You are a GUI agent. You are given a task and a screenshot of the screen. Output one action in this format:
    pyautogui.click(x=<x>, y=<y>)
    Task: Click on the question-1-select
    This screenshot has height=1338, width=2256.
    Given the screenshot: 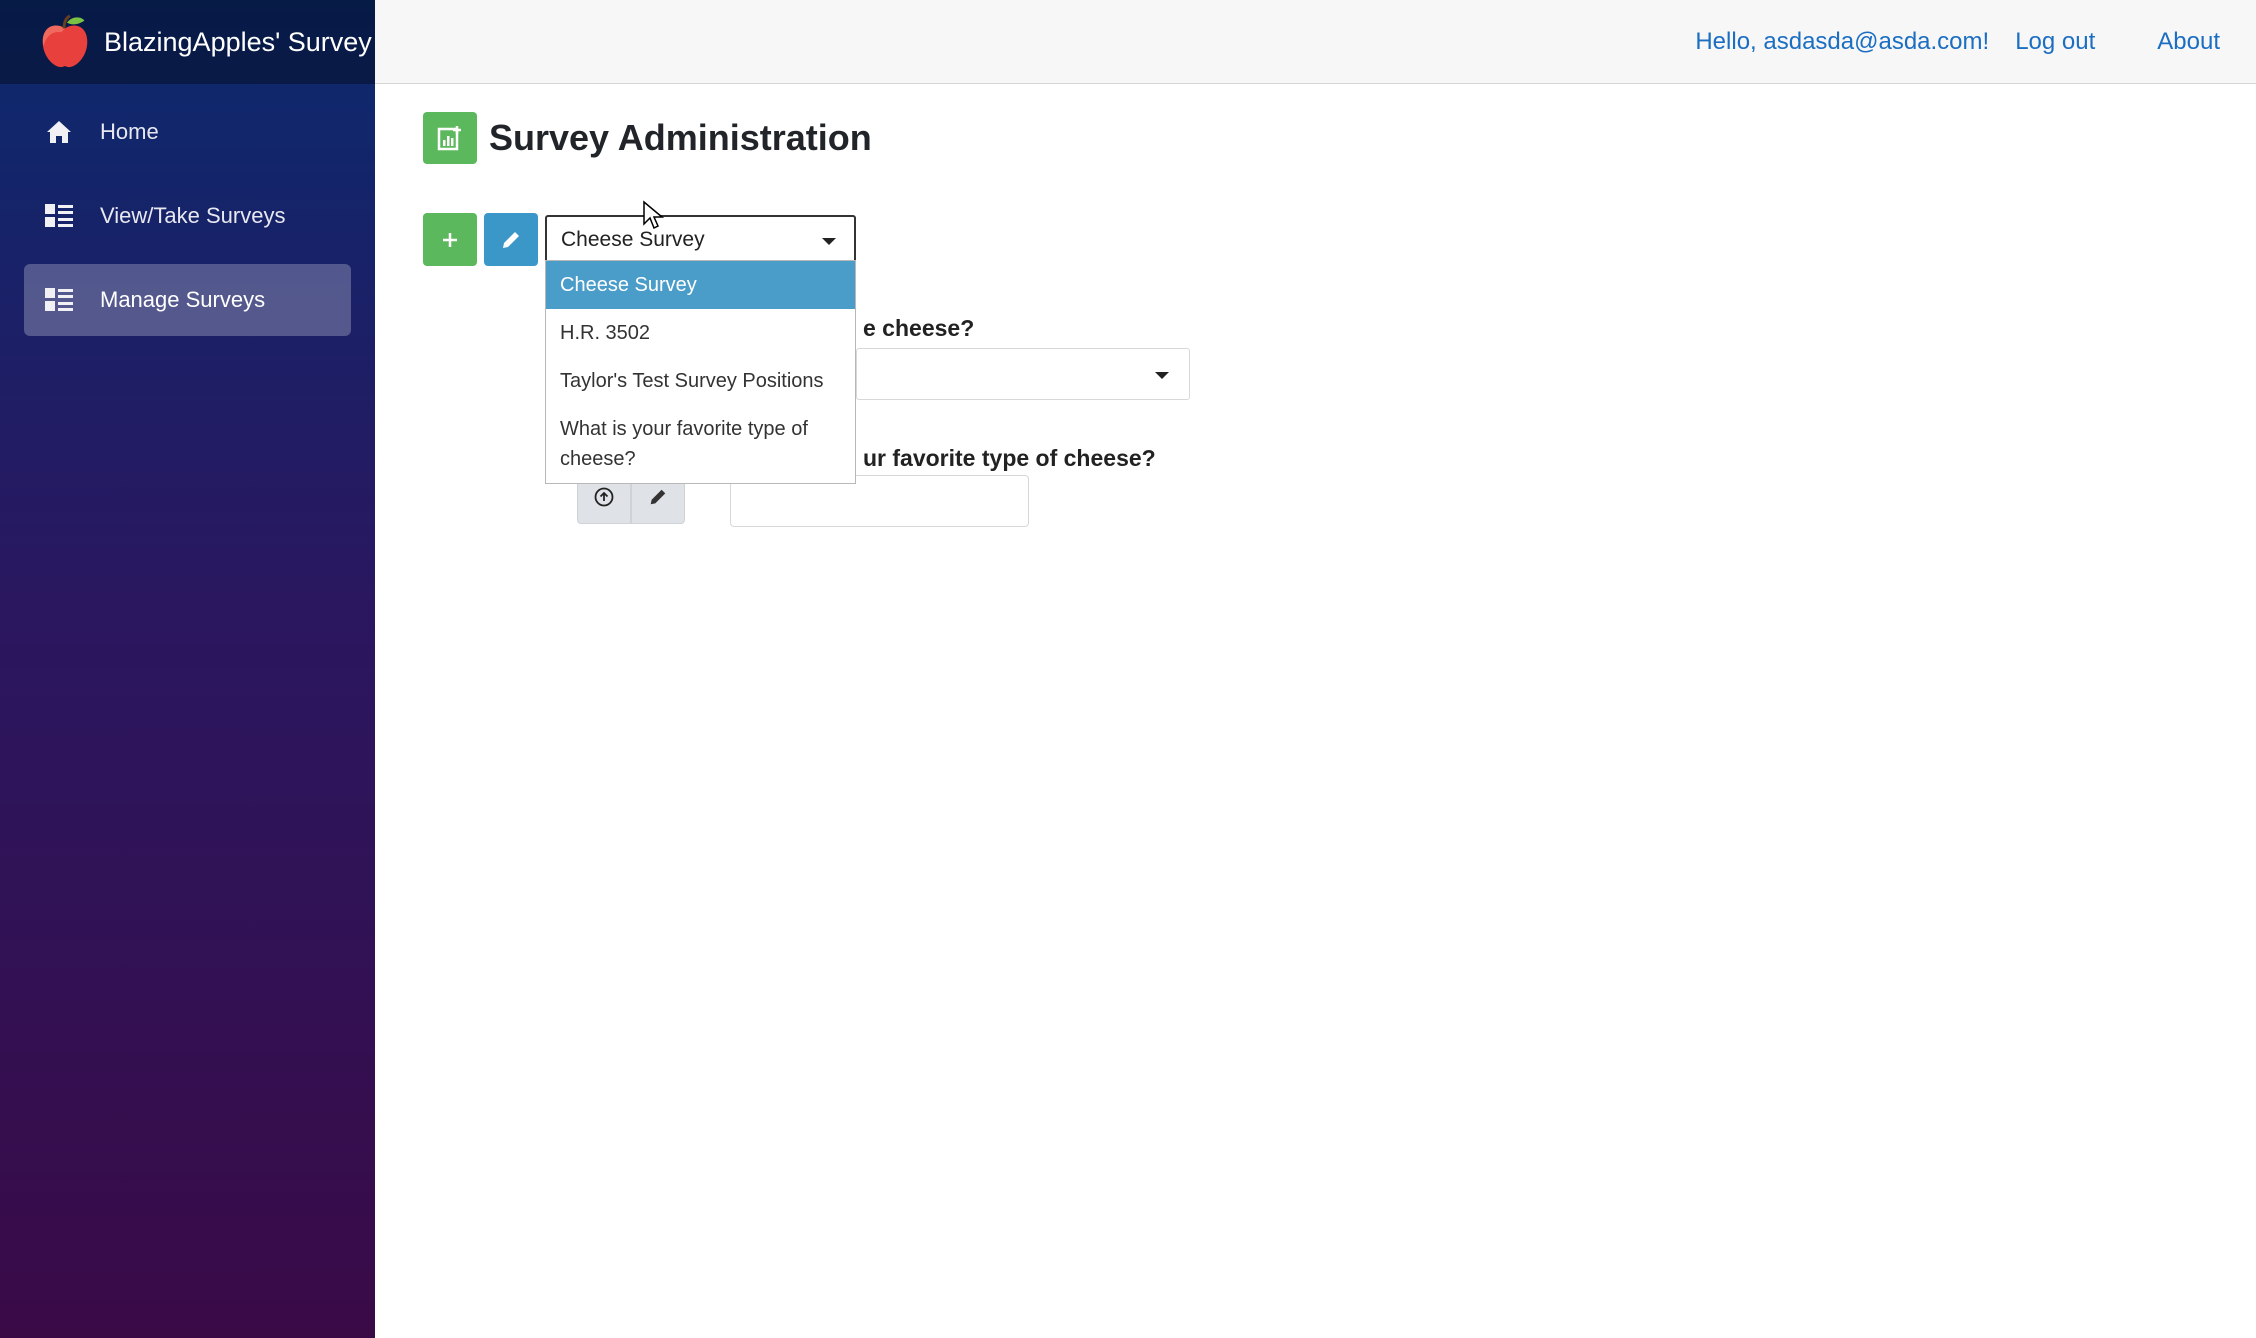 What is the action you would take?
    pyautogui.click(x=1023, y=374)
    